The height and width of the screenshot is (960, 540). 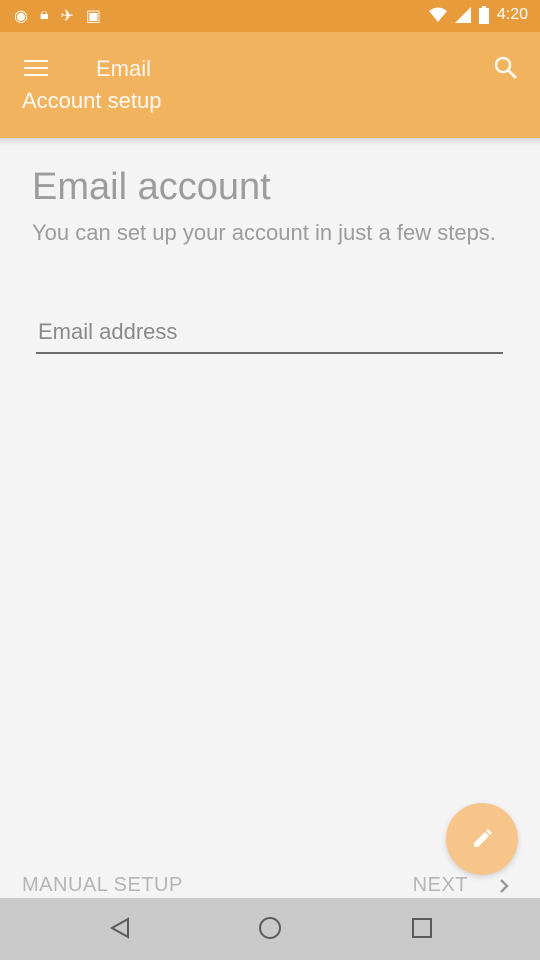 What do you see at coordinates (124, 68) in the screenshot?
I see `app-title: Email` at bounding box center [124, 68].